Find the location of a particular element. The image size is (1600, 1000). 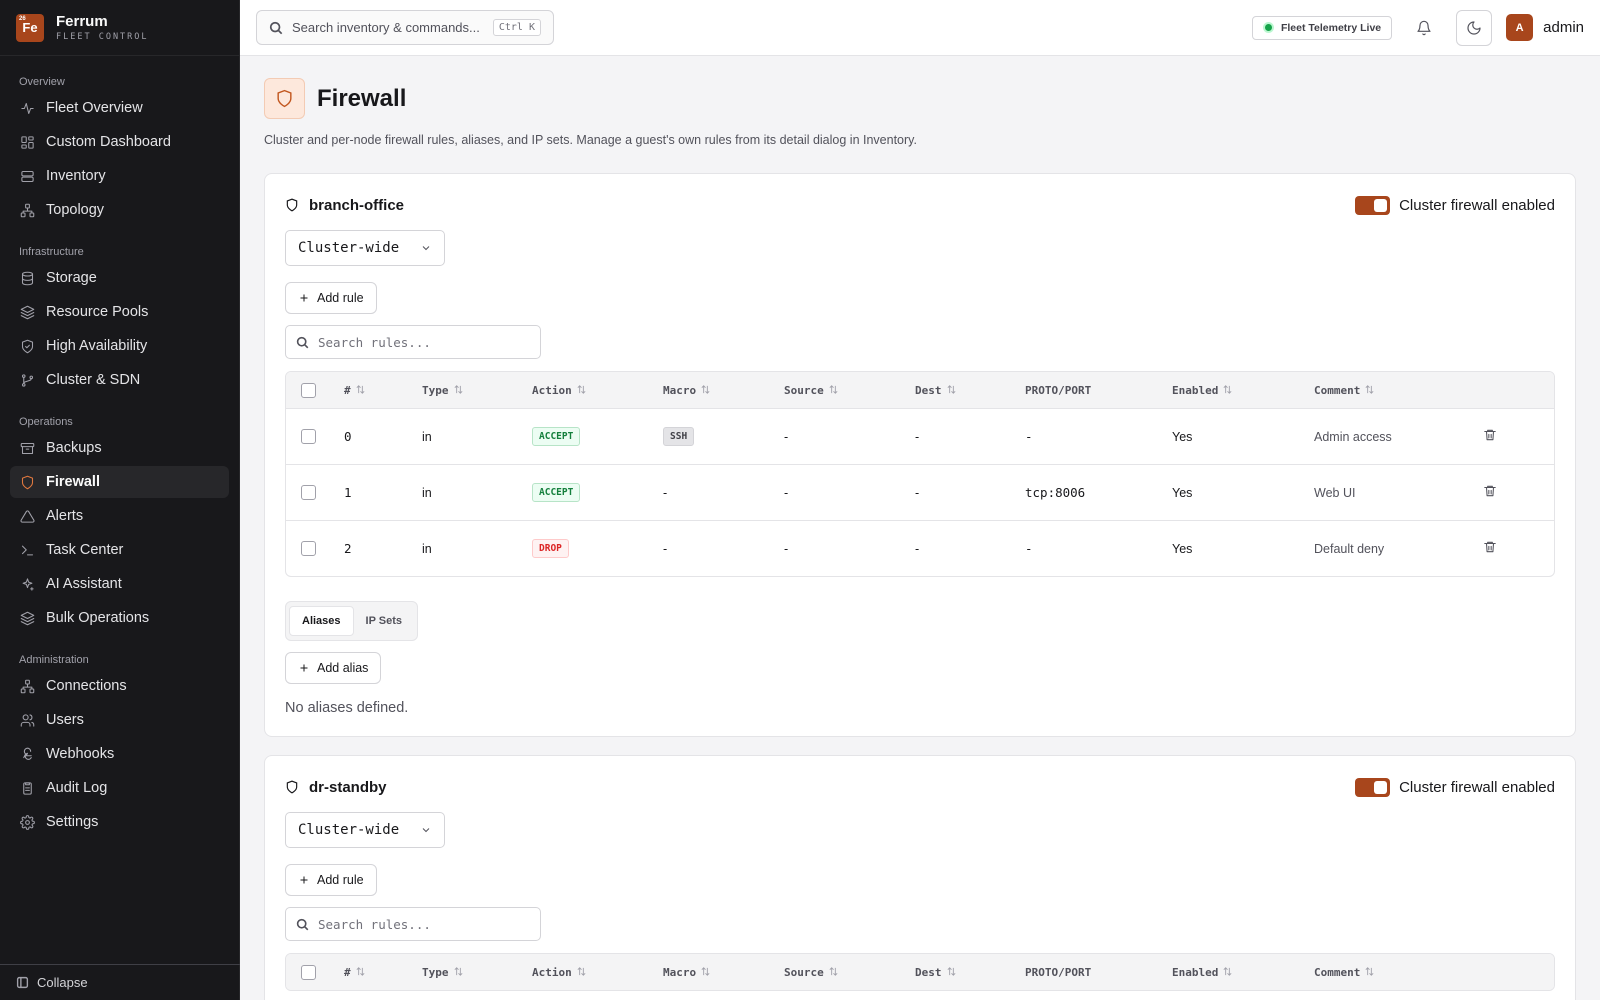

sidebar-item-fleet-overview: Fleet Overview is located at coordinates (119, 108).